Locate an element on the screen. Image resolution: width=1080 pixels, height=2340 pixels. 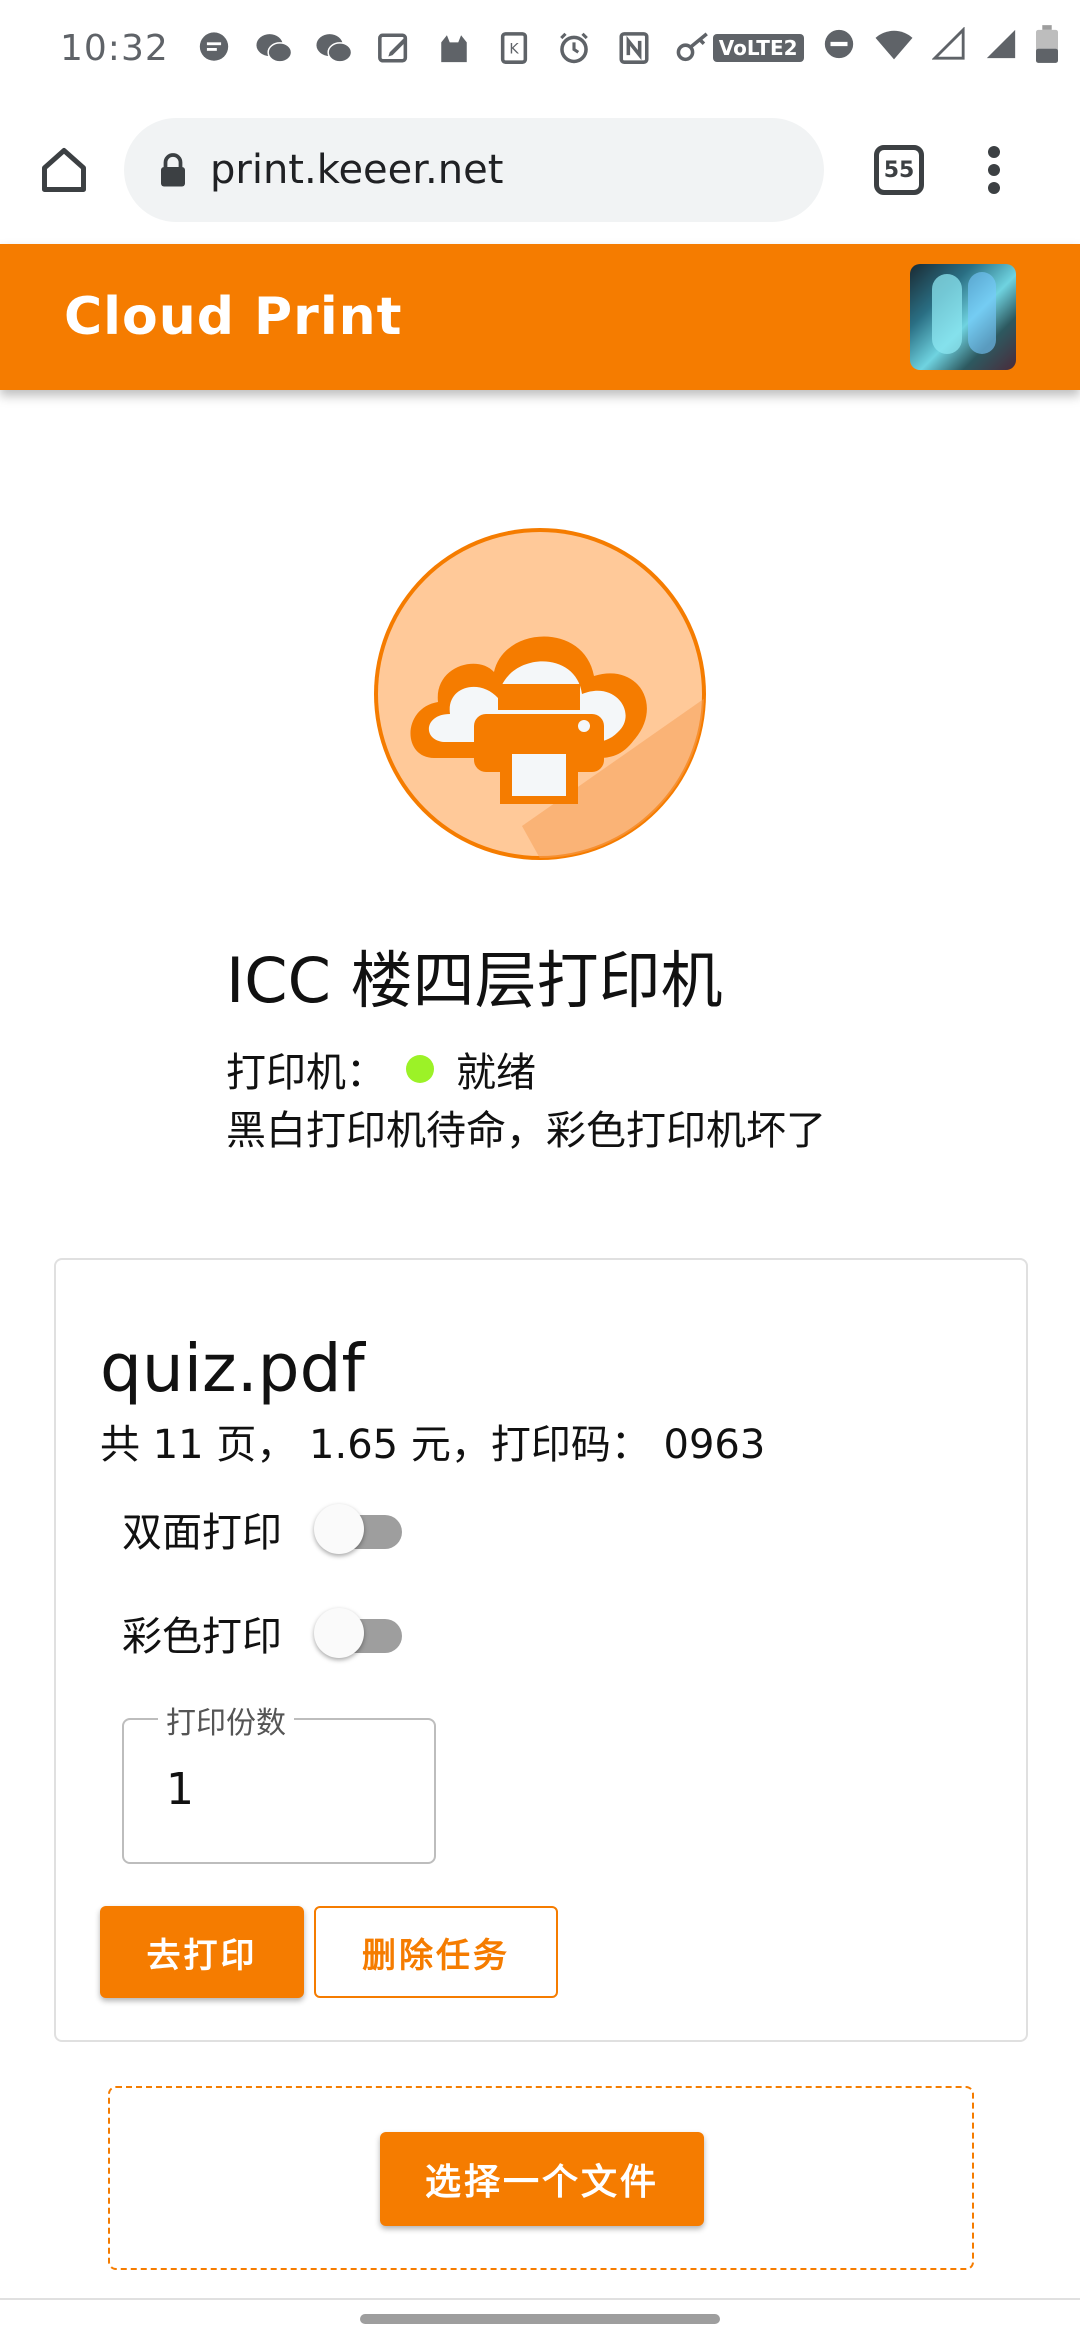
lock-icon is located at coordinates (173, 170).